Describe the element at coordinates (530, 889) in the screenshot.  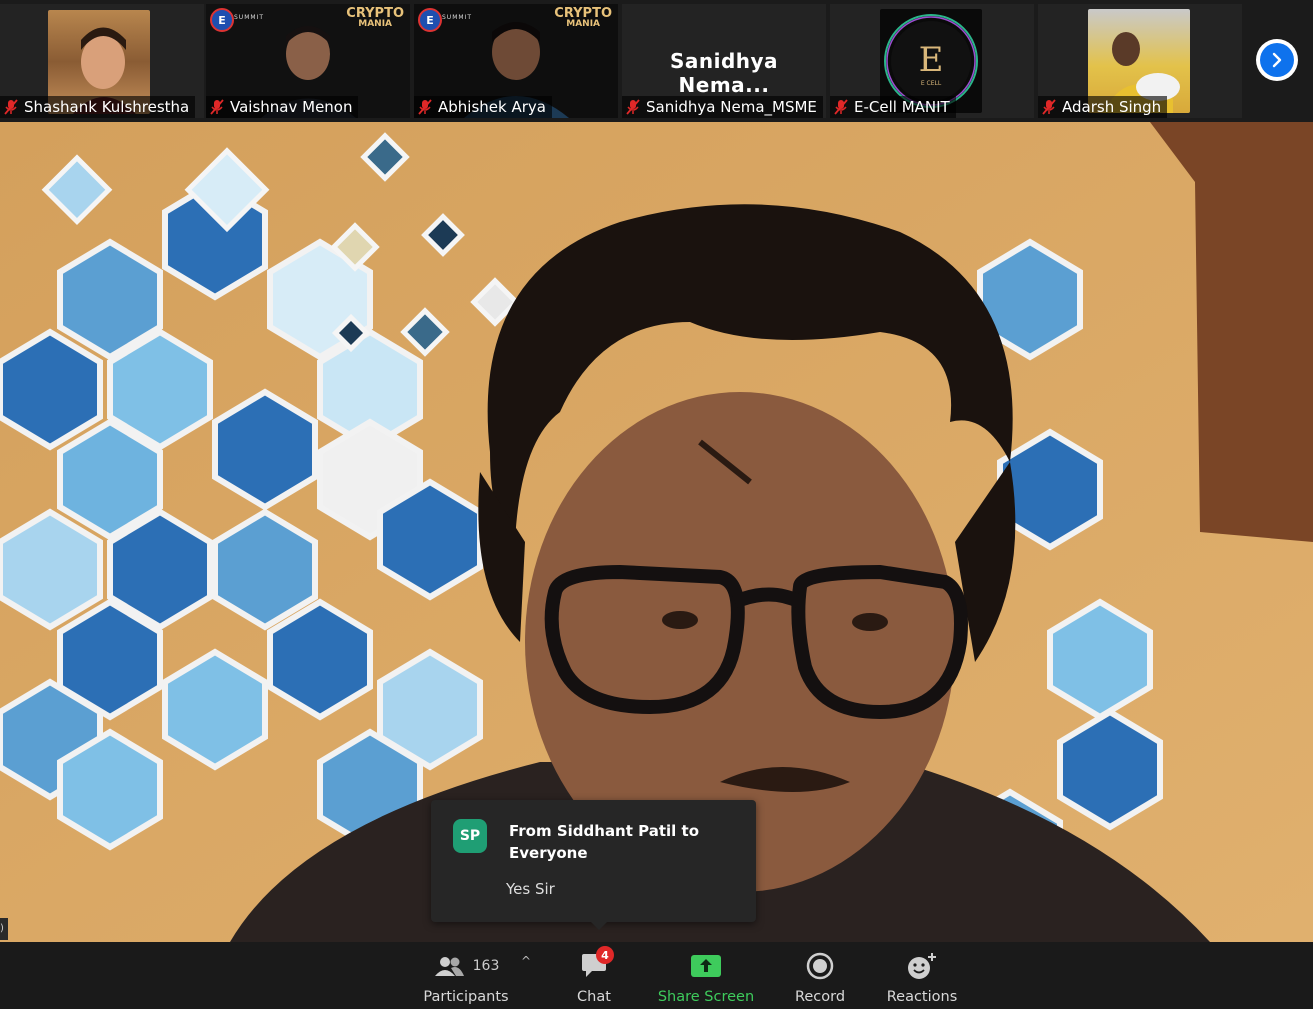
I see `chat-message: Yes Sir` at that location.